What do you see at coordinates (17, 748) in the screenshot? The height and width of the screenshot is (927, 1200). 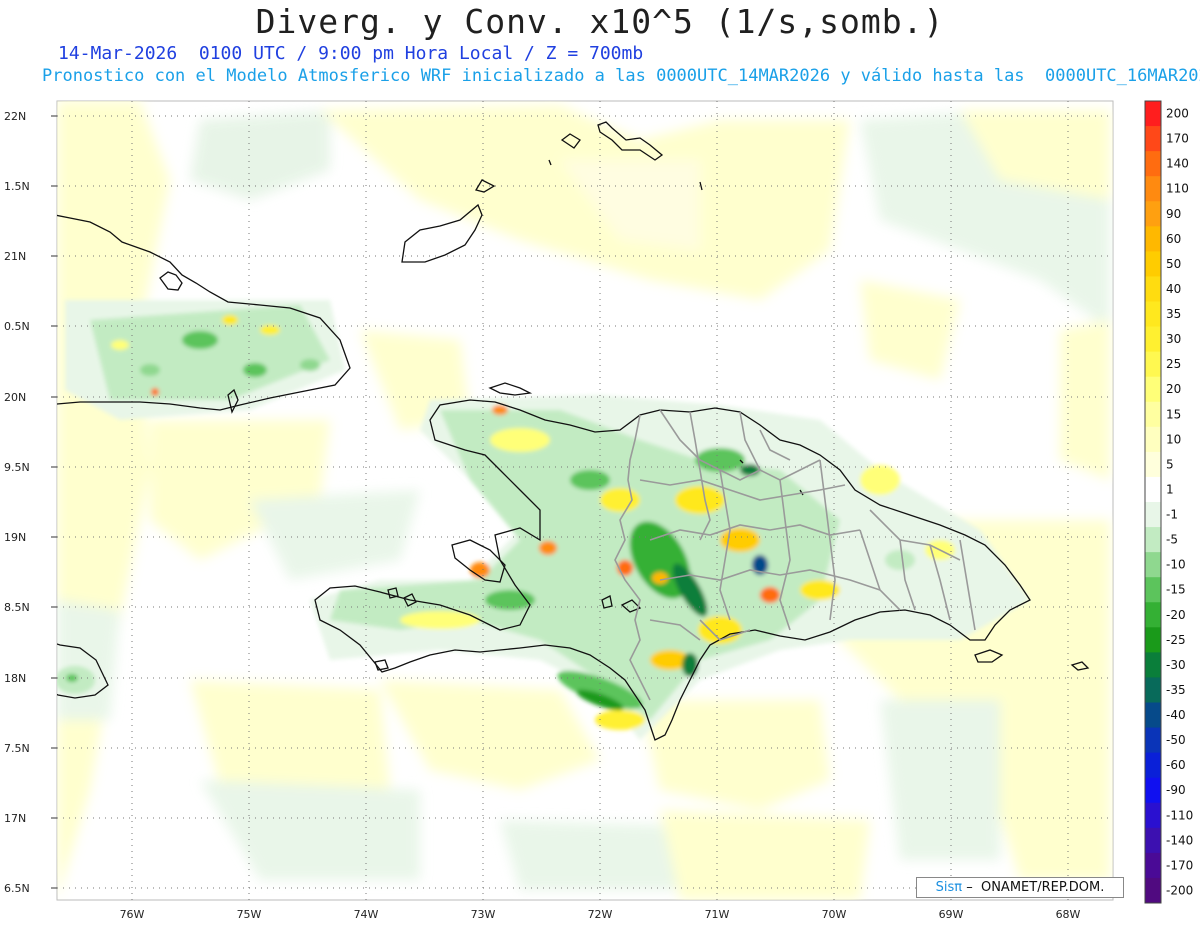 I see `lat-label: 7.5N` at bounding box center [17, 748].